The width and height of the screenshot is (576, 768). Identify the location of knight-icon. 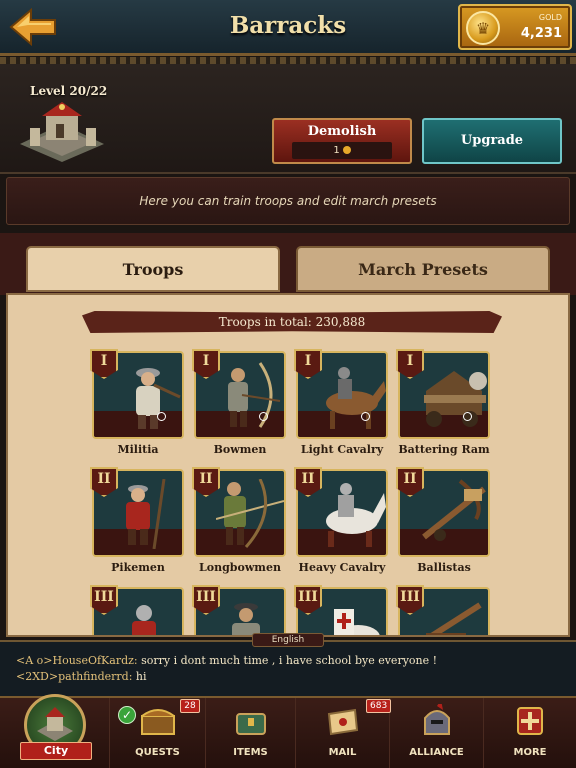
(144, 620).